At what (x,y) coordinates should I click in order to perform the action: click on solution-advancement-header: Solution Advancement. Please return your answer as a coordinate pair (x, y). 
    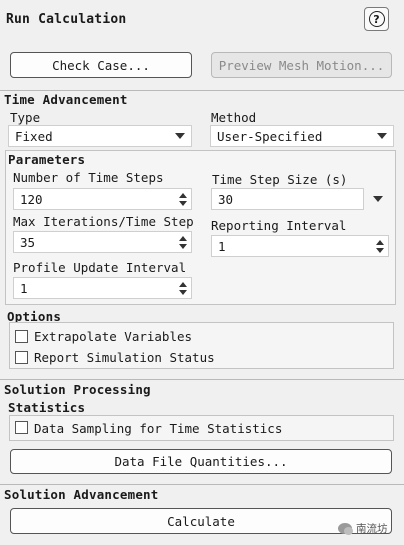
    Looking at the image, I should click on (81, 494).